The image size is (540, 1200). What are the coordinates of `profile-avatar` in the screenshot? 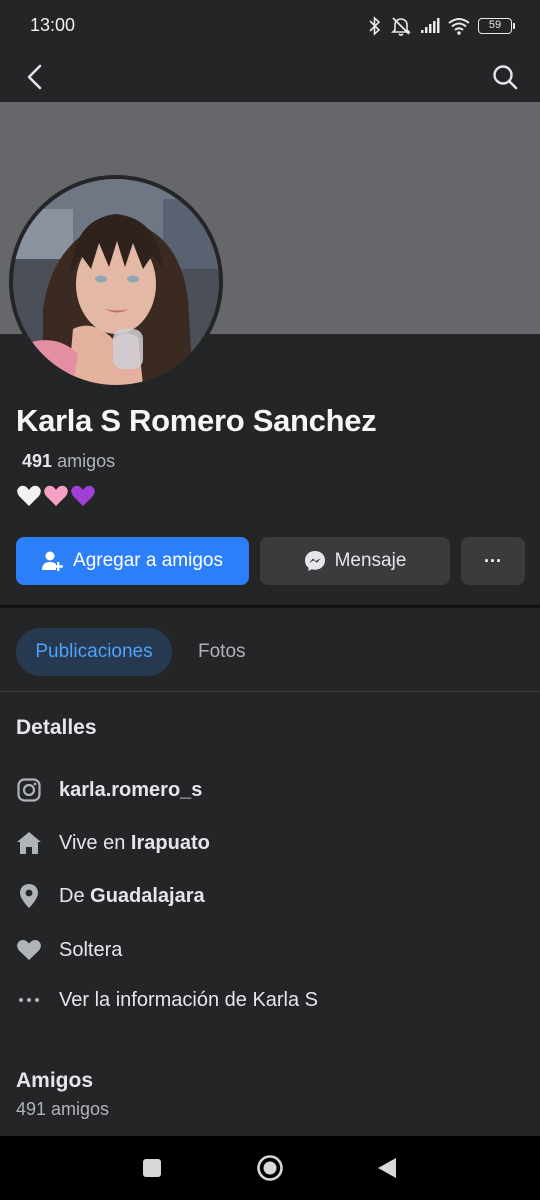 It's located at (116, 282).